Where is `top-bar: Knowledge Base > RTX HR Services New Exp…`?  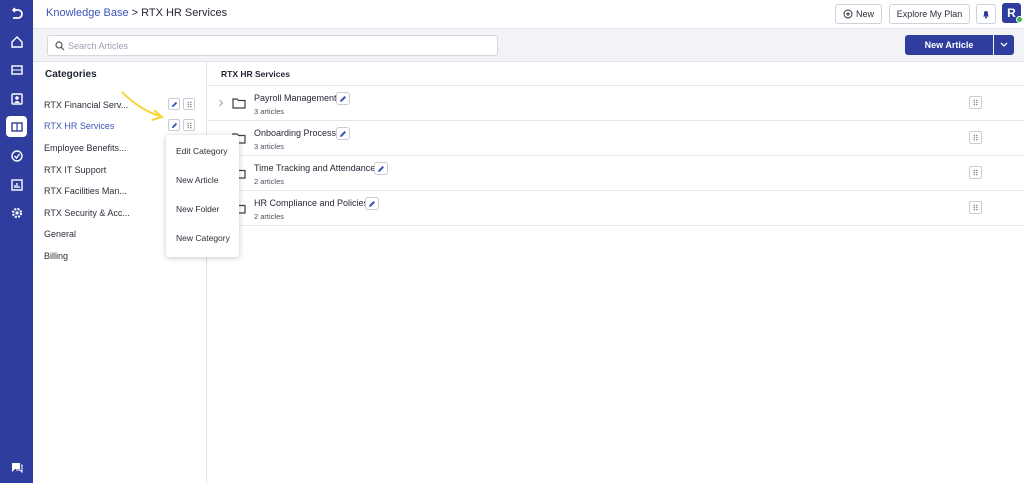 top-bar: Knowledge Base > RTX HR Services New Exp… is located at coordinates (528, 14).